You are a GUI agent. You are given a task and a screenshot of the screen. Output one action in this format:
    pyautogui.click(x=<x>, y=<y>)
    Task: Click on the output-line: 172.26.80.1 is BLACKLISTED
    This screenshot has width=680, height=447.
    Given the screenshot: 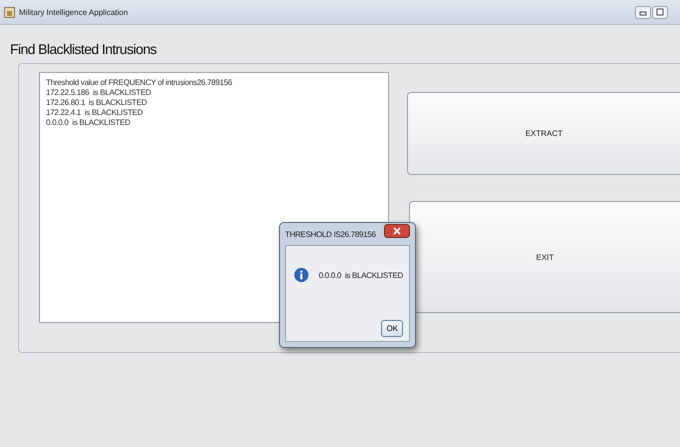 What is the action you would take?
    pyautogui.click(x=97, y=103)
    